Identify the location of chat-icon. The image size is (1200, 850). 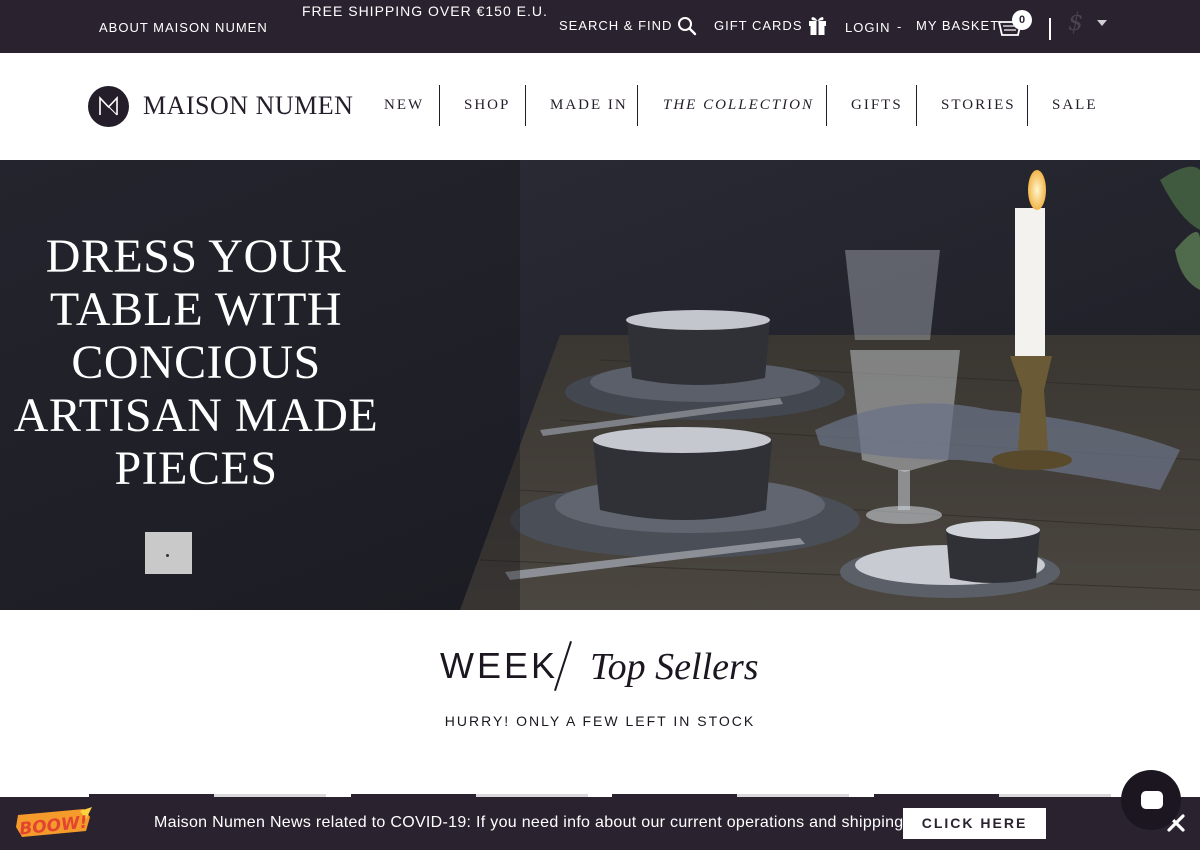
(1151, 800).